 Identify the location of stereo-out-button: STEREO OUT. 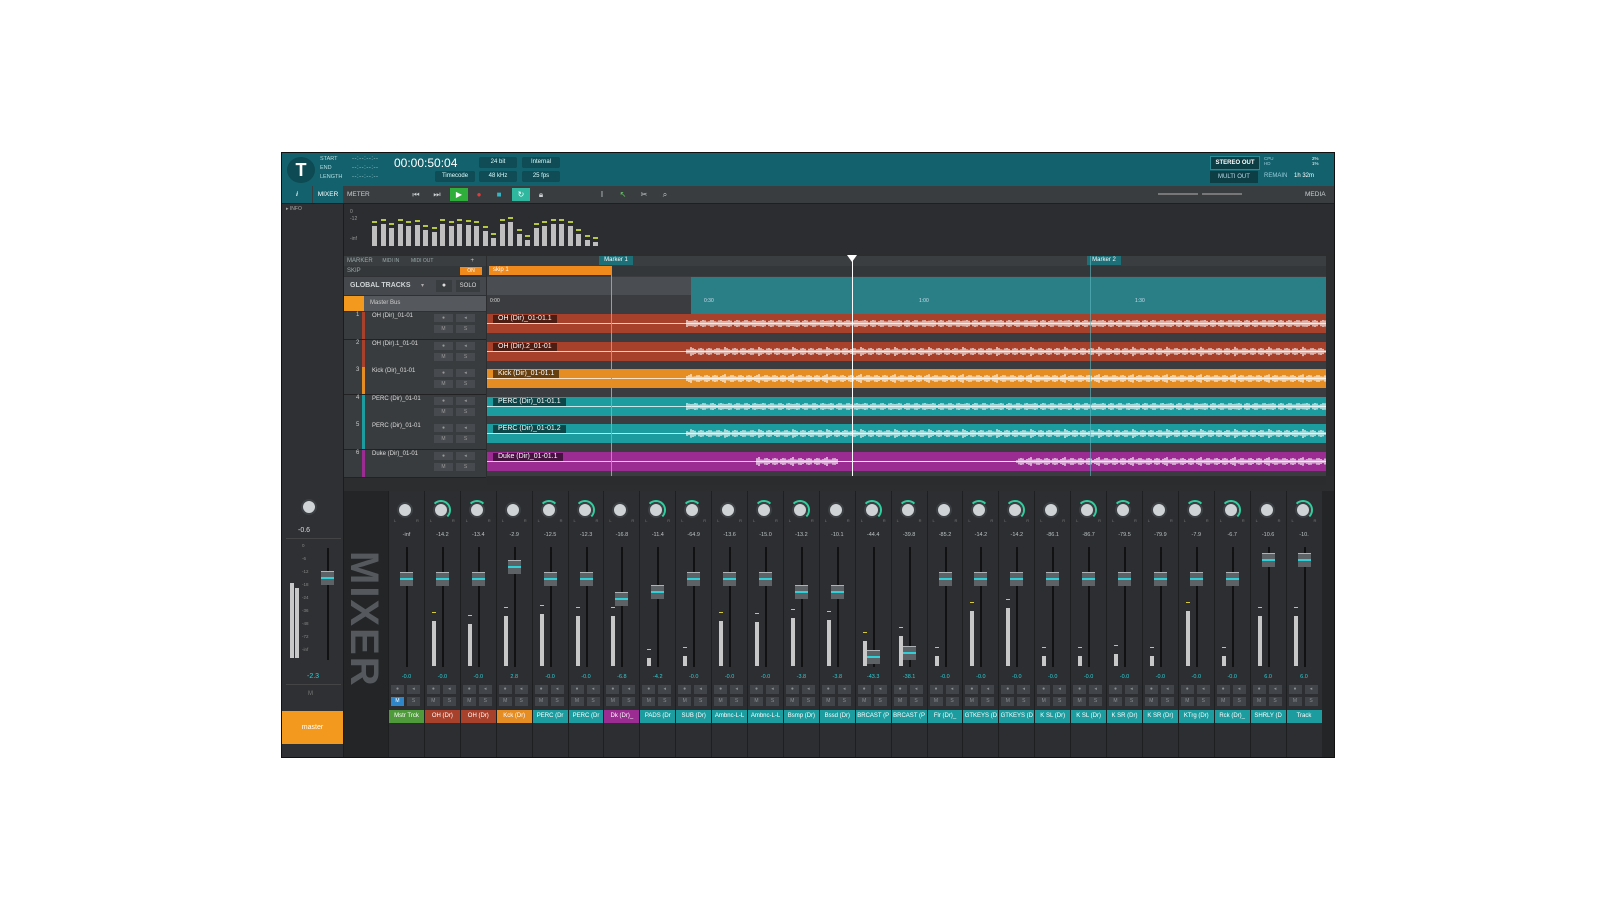
(1235, 163).